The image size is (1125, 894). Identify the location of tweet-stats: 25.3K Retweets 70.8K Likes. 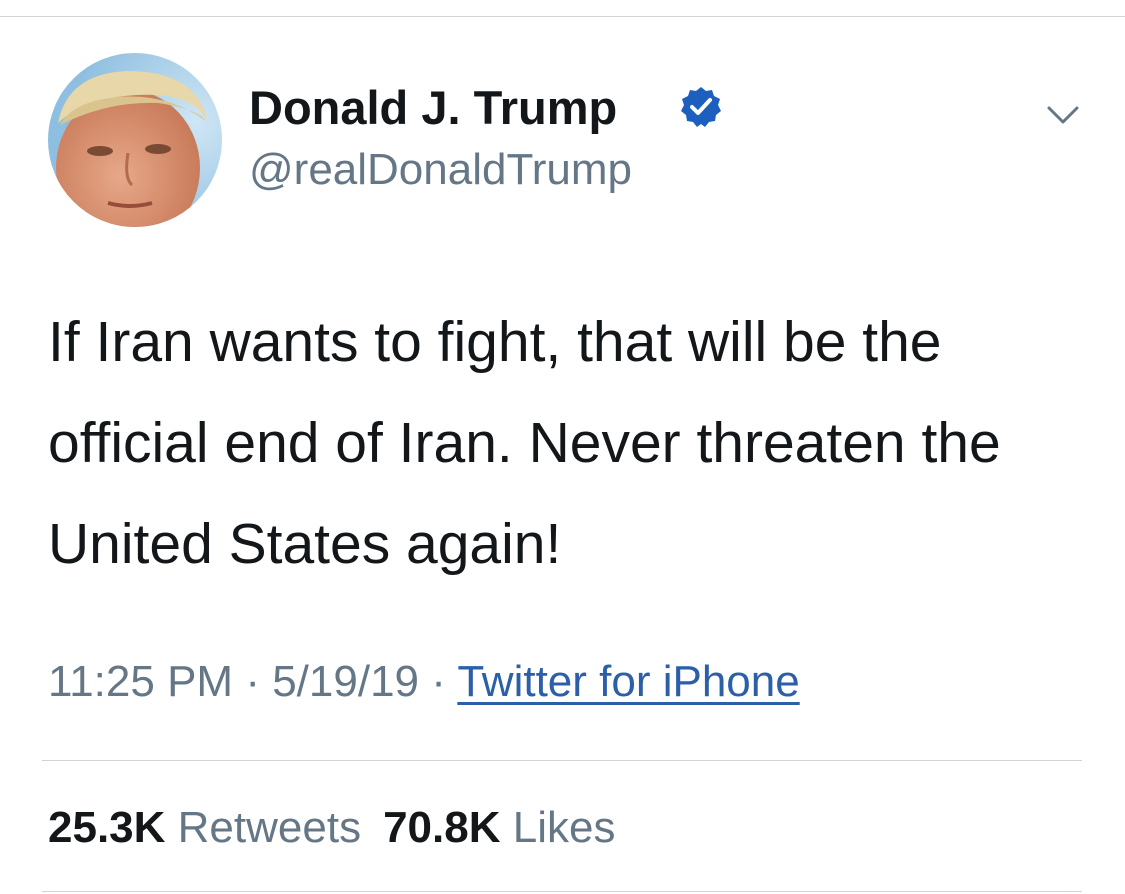
(331, 828).